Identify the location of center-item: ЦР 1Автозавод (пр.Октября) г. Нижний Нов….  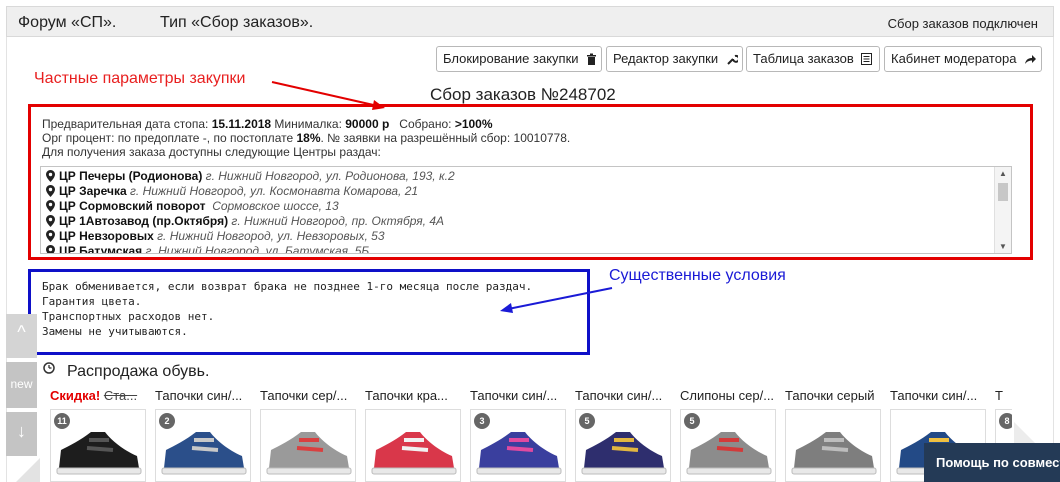
(245, 221).